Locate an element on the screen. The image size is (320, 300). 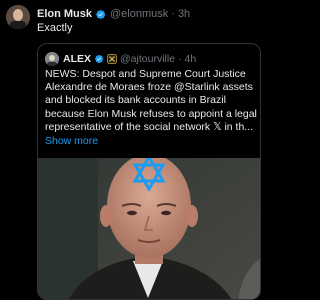
post-timestamp: 3h is located at coordinates (184, 14).